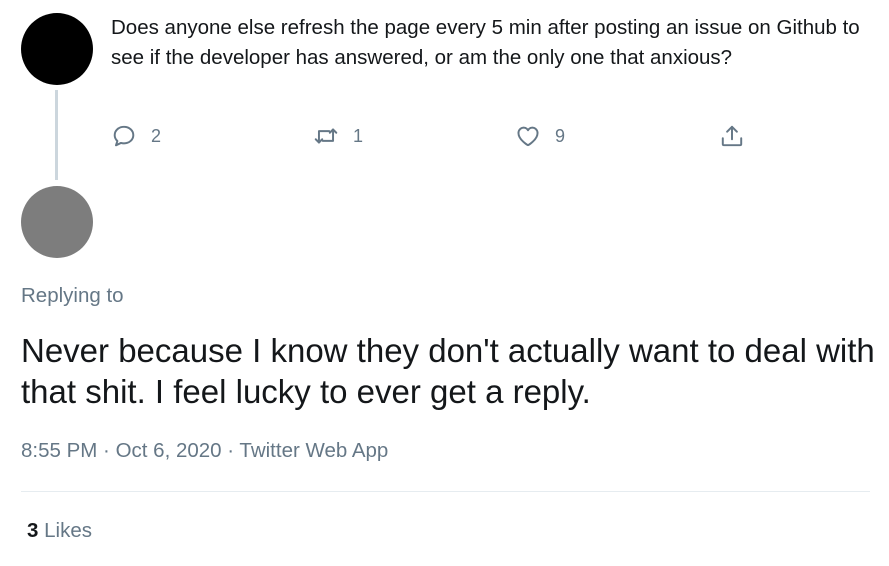 The width and height of the screenshot is (889, 566). Describe the element at coordinates (156, 135) in the screenshot. I see `reply-count: 2` at that location.